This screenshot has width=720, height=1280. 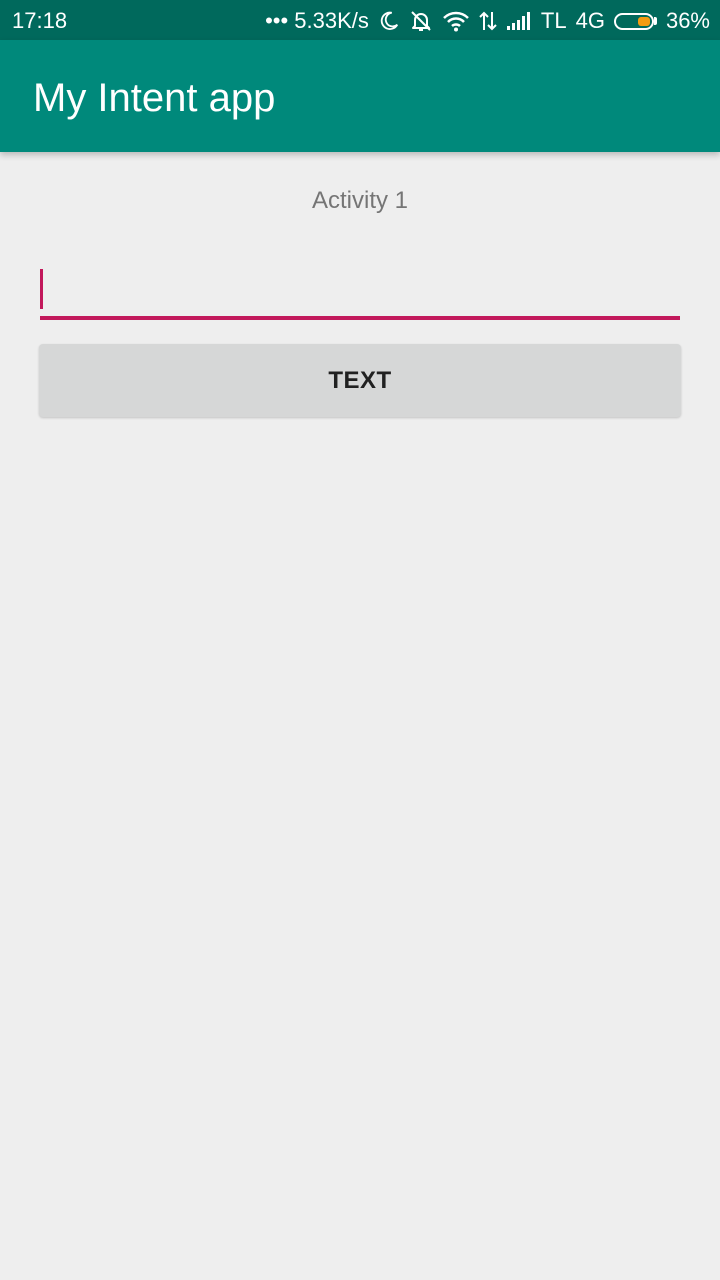 What do you see at coordinates (154, 98) in the screenshot?
I see `app-title: My Intent app` at bounding box center [154, 98].